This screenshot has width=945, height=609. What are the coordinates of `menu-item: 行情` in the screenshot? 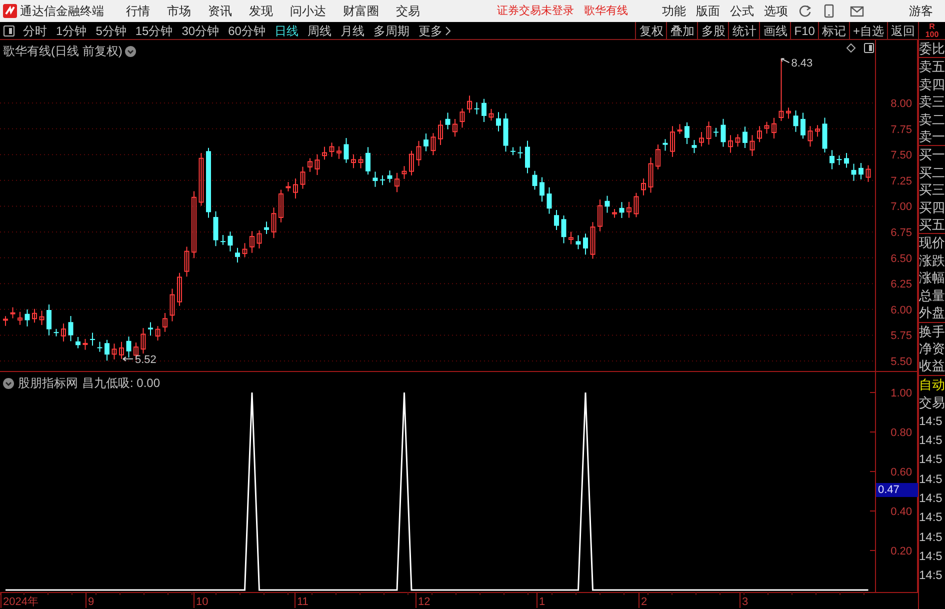 It's located at (138, 11).